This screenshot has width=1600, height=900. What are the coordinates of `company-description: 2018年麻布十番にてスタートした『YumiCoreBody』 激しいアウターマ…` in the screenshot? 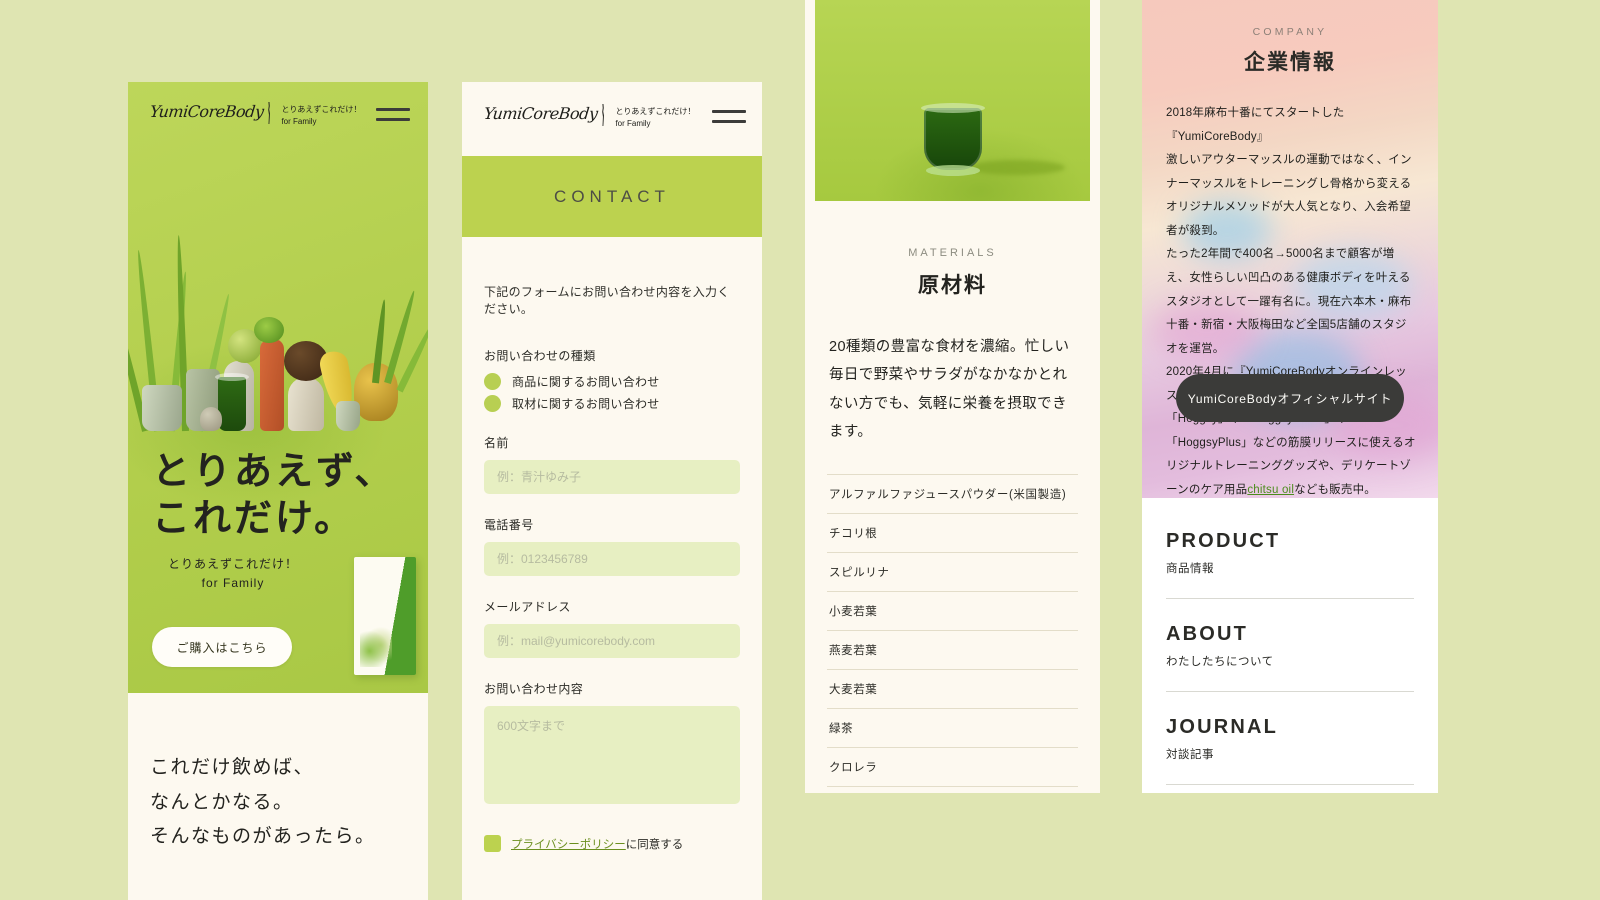 It's located at (1290, 287).